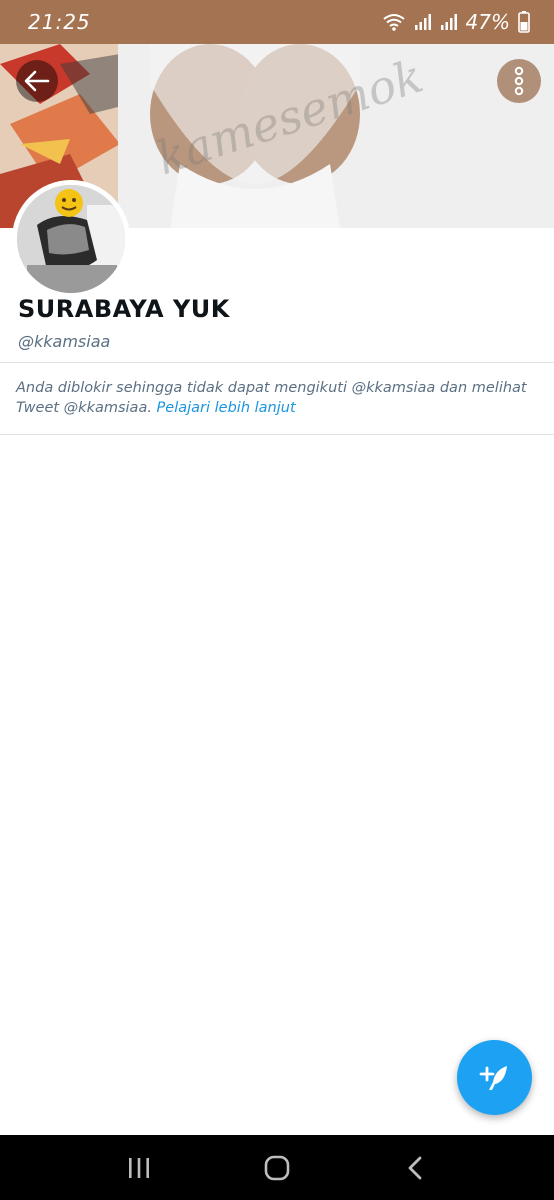 This screenshot has width=554, height=1200. I want to click on battery-icon, so click(524, 22).